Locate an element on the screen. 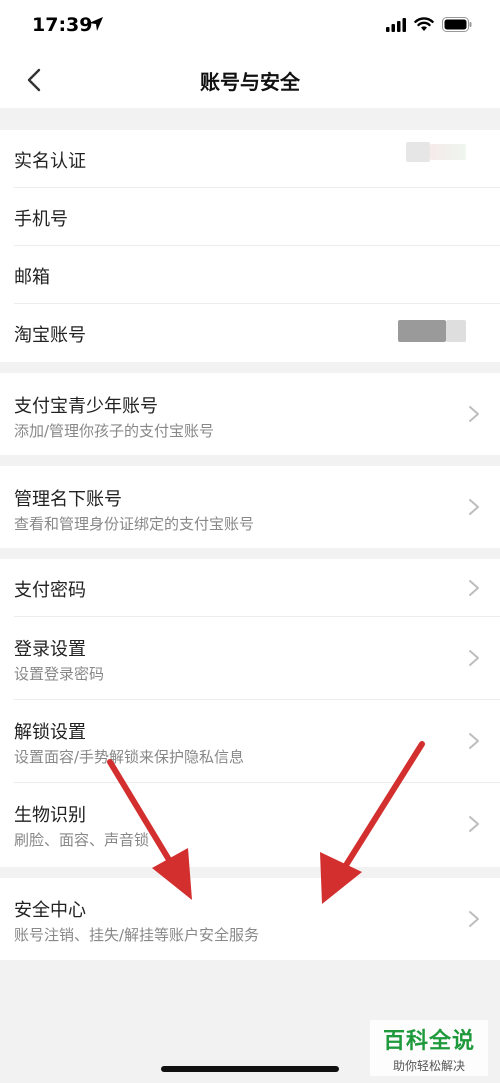 The image size is (500, 1083). list-item-label: 安全中心 is located at coordinates (50, 910).